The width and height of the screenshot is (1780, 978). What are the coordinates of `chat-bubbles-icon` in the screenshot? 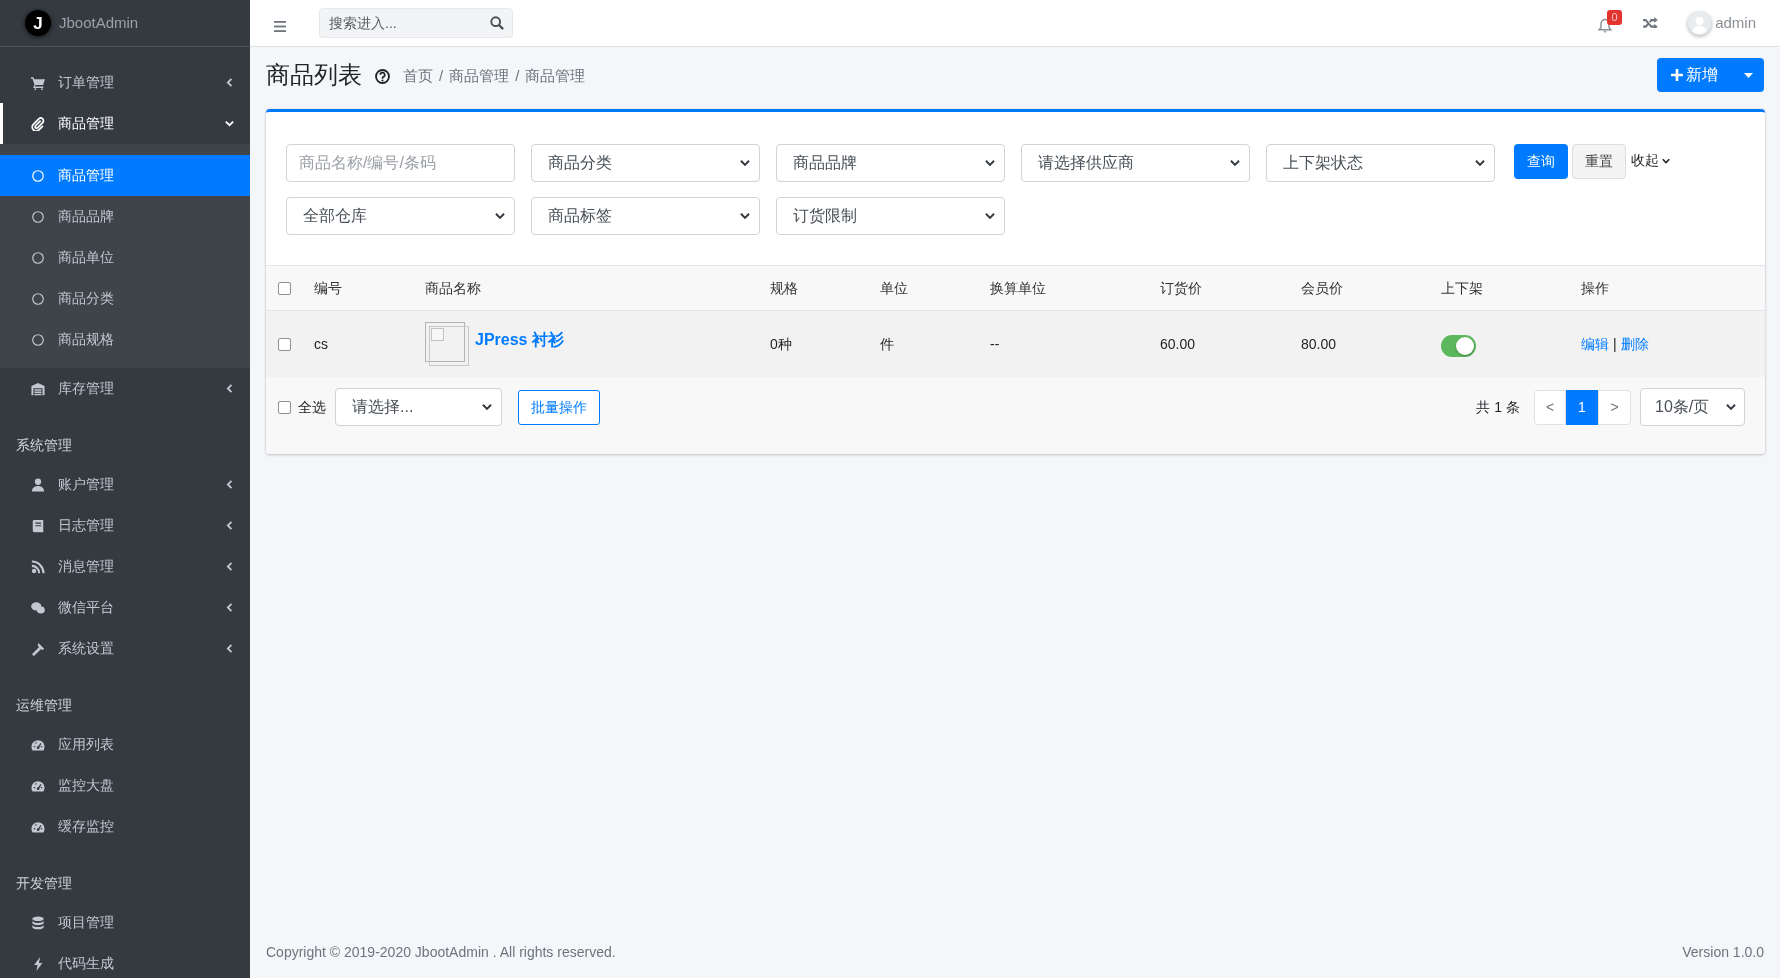 It's located at (38, 607).